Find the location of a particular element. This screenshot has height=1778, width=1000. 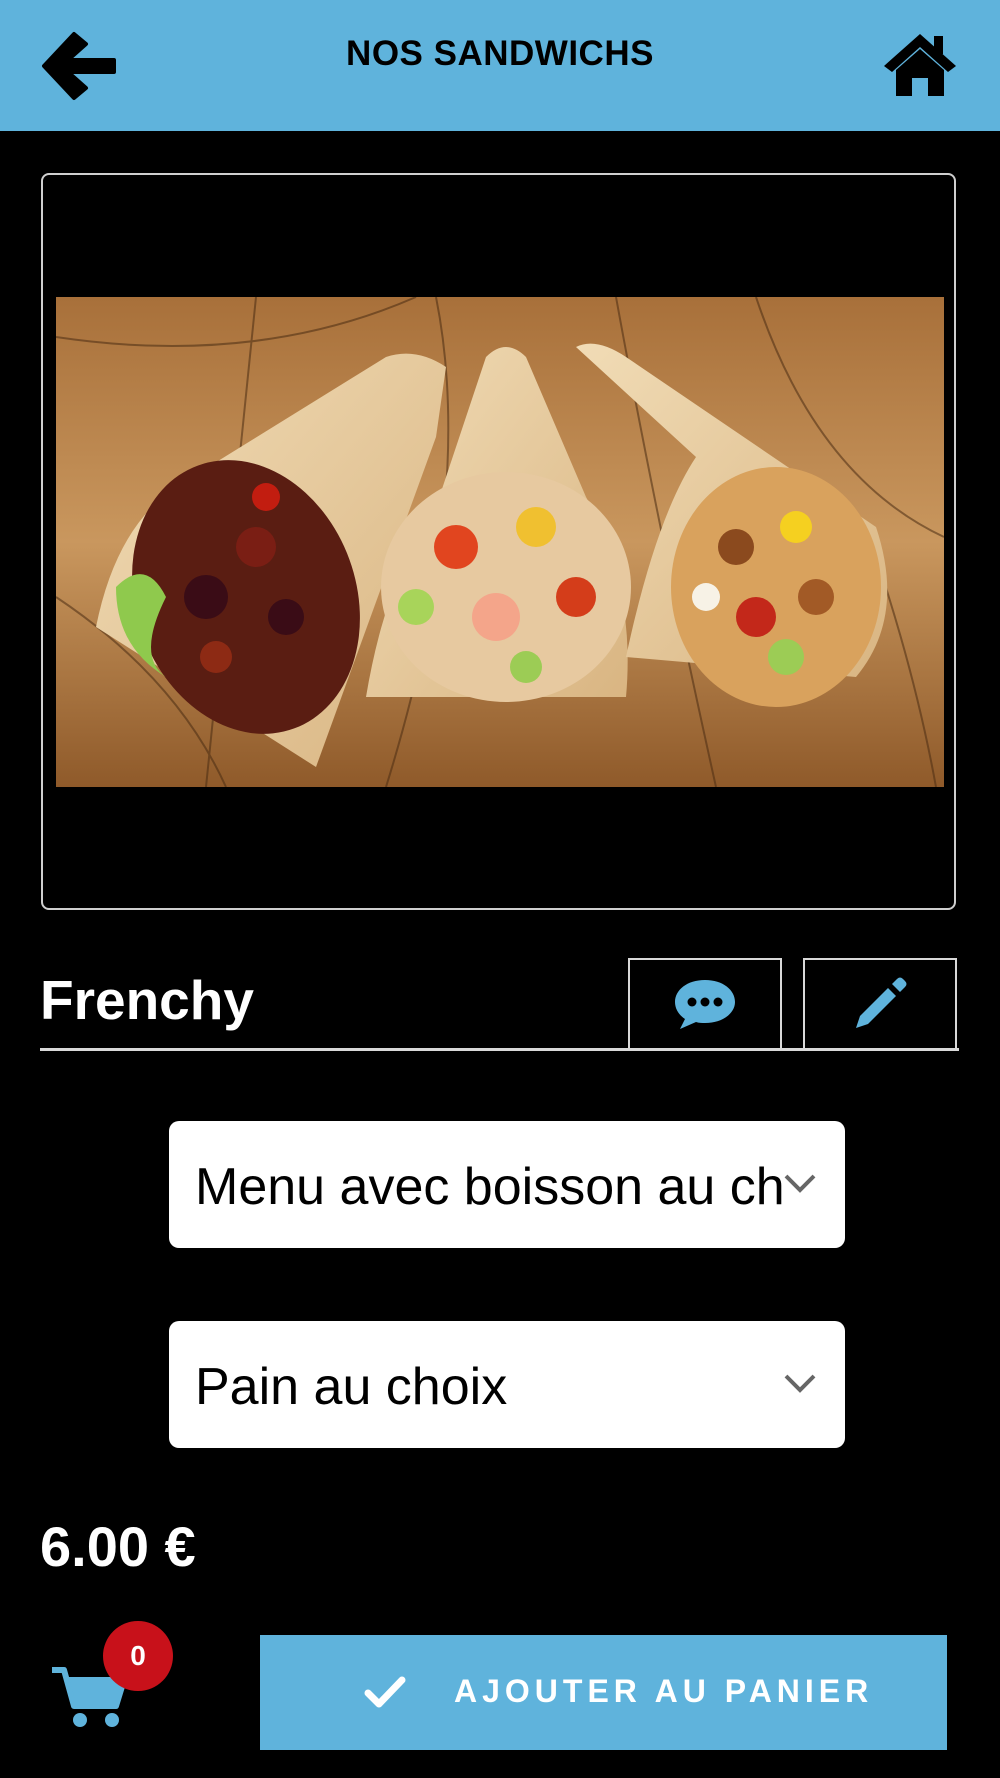

bread-select: Pain au choix is located at coordinates (507, 1384).